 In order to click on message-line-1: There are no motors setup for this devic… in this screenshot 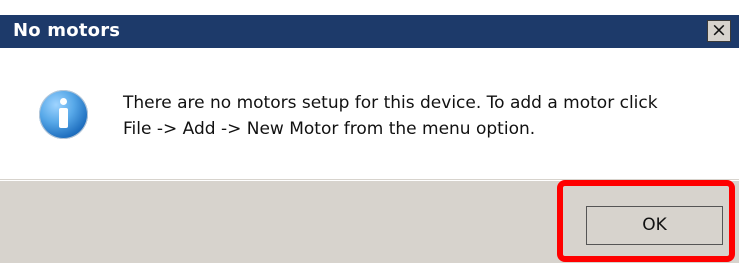, I will do `click(390, 103)`.